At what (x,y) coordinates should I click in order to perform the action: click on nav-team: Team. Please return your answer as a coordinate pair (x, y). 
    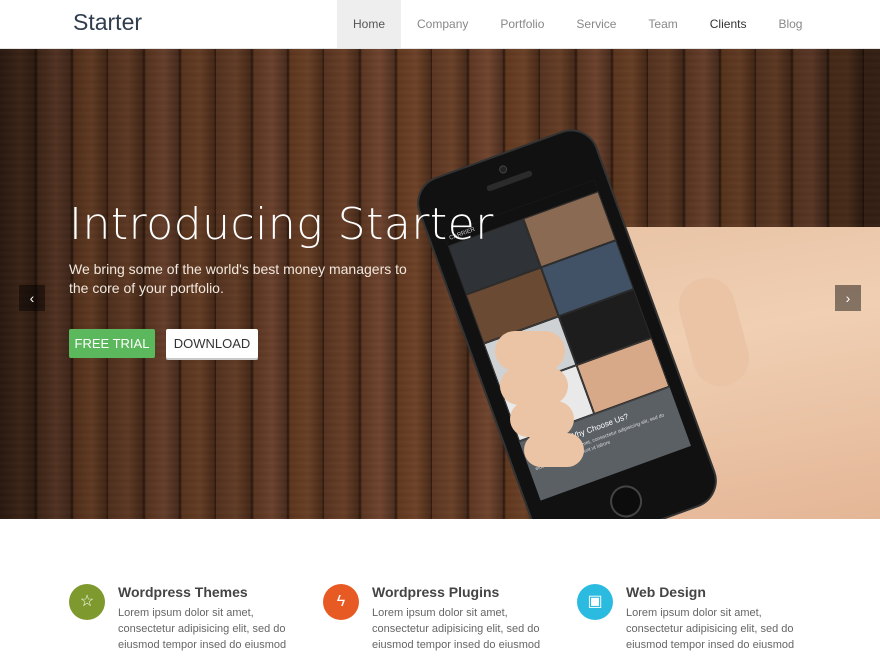
    Looking at the image, I should click on (662, 24).